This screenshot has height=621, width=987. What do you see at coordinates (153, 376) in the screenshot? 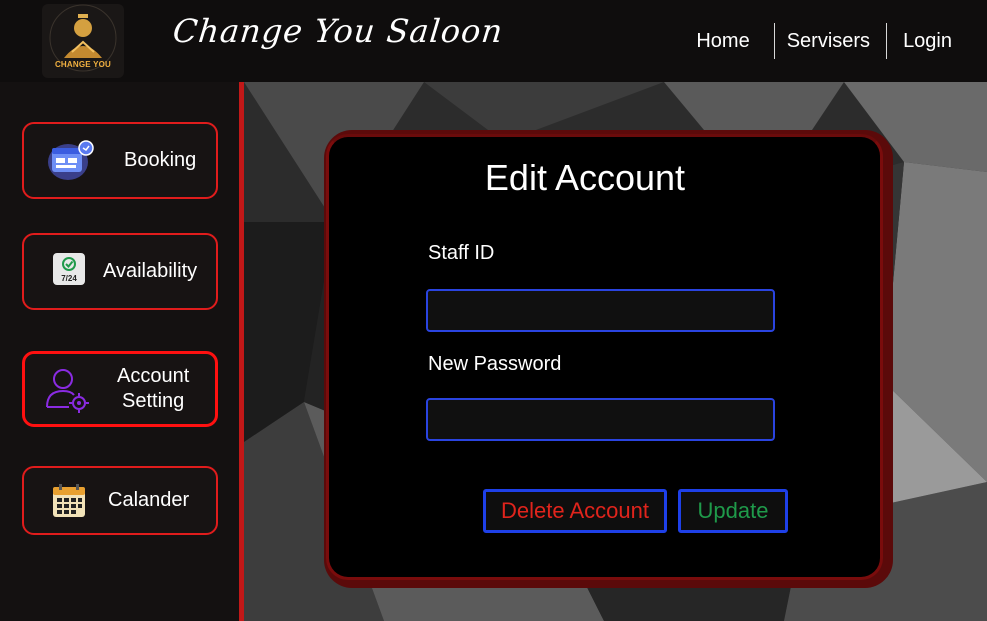
I see `sidebar-item-label-line1: Account` at bounding box center [153, 376].